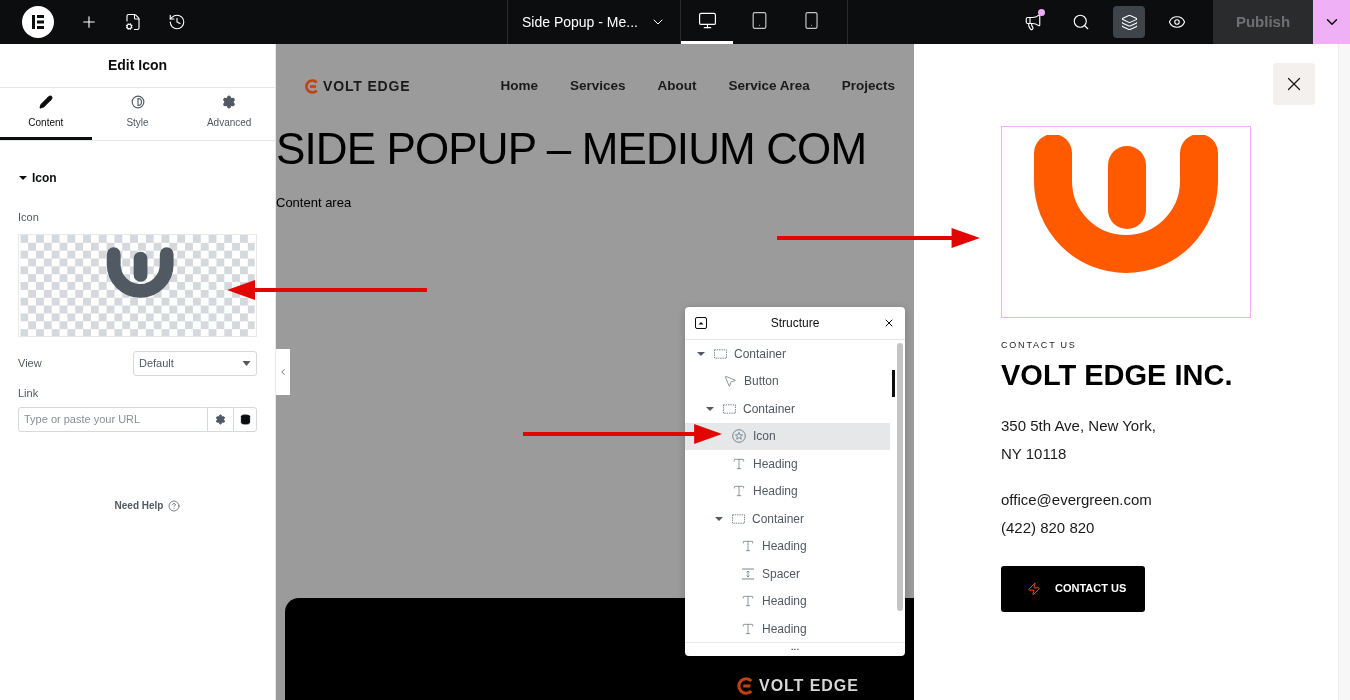 The image size is (1350, 700). What do you see at coordinates (787, 436) in the screenshot?
I see `structure-item: Icon` at bounding box center [787, 436].